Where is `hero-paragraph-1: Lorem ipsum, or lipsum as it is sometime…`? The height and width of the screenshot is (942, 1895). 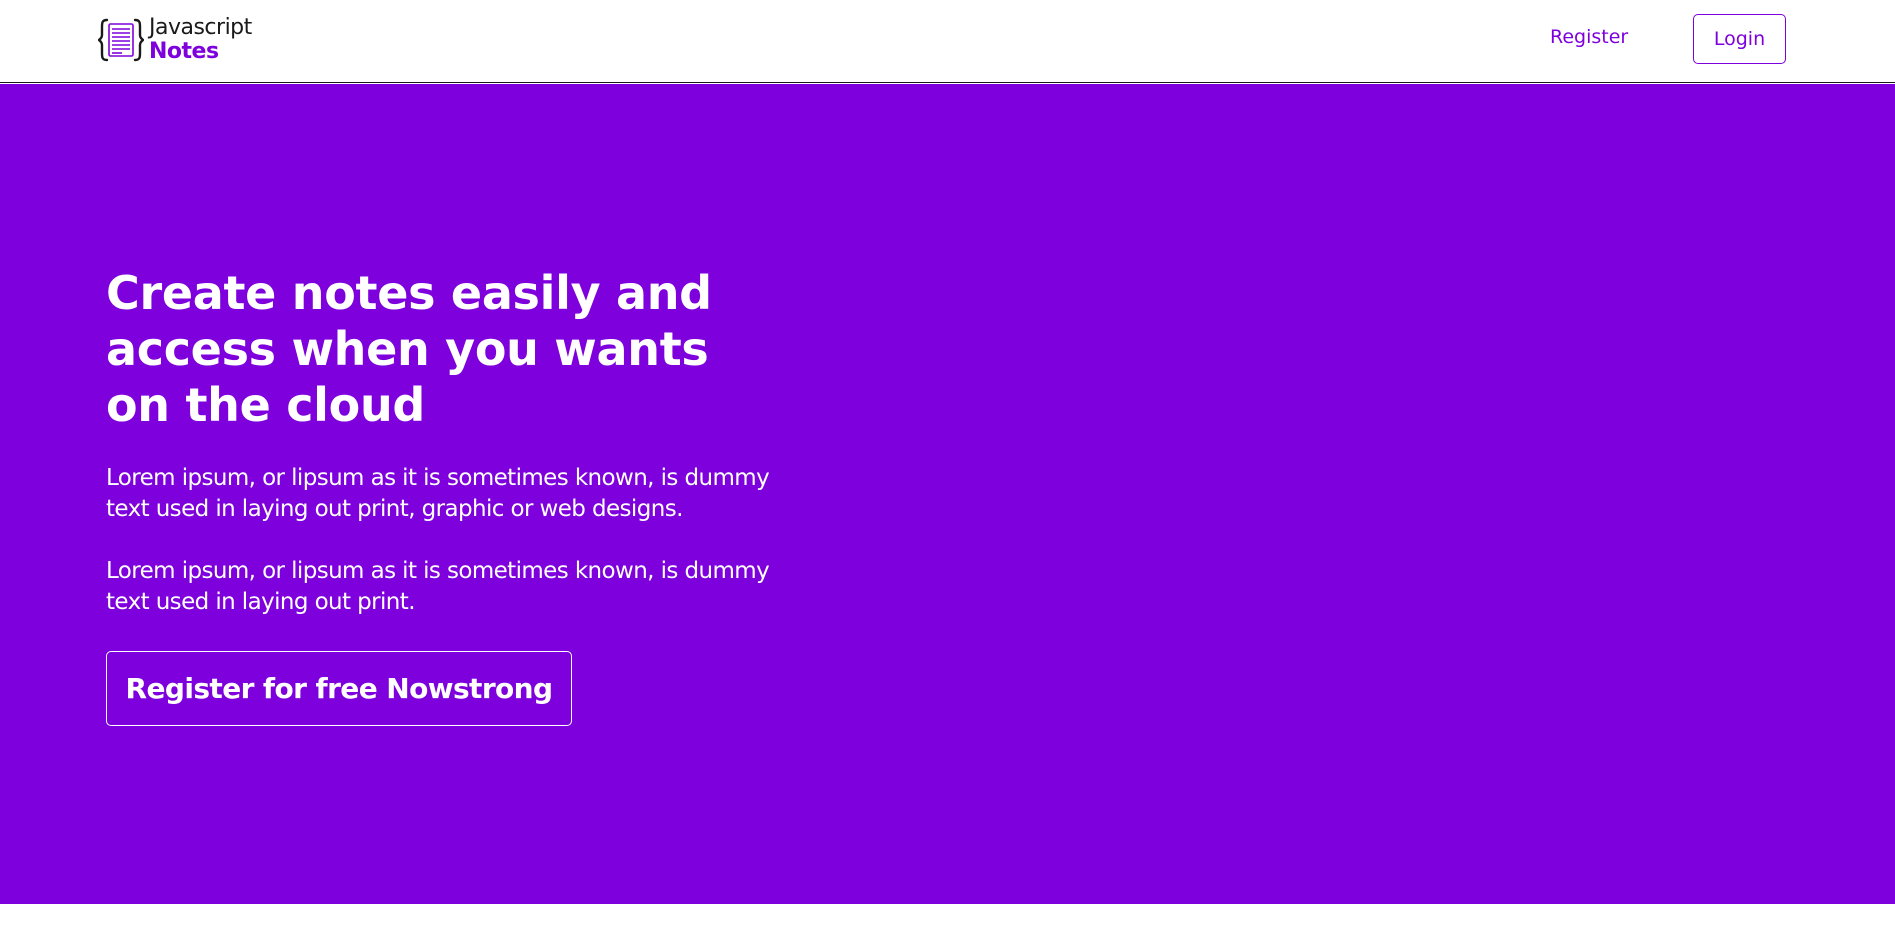 hero-paragraph-1: Lorem ipsum, or lipsum as it is sometime… is located at coordinates (438, 493).